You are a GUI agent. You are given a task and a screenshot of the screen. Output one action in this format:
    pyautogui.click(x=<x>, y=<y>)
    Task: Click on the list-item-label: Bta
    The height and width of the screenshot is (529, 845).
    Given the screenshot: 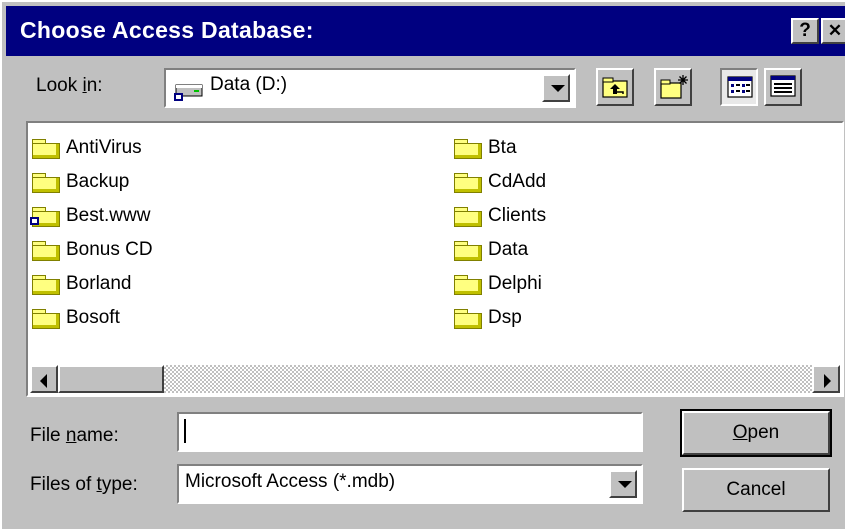 What is the action you would take?
    pyautogui.click(x=502, y=147)
    